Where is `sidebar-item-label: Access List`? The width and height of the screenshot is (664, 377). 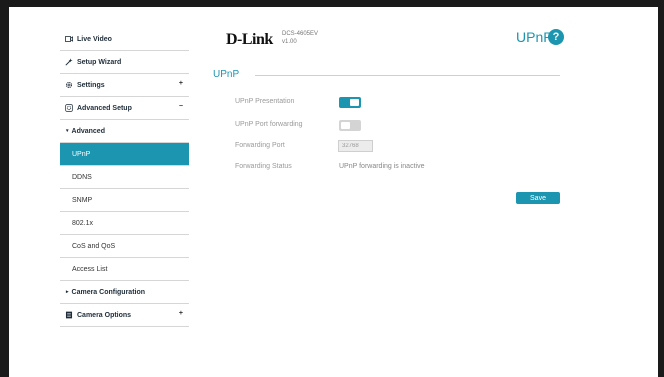 sidebar-item-label: Access List is located at coordinates (90, 269).